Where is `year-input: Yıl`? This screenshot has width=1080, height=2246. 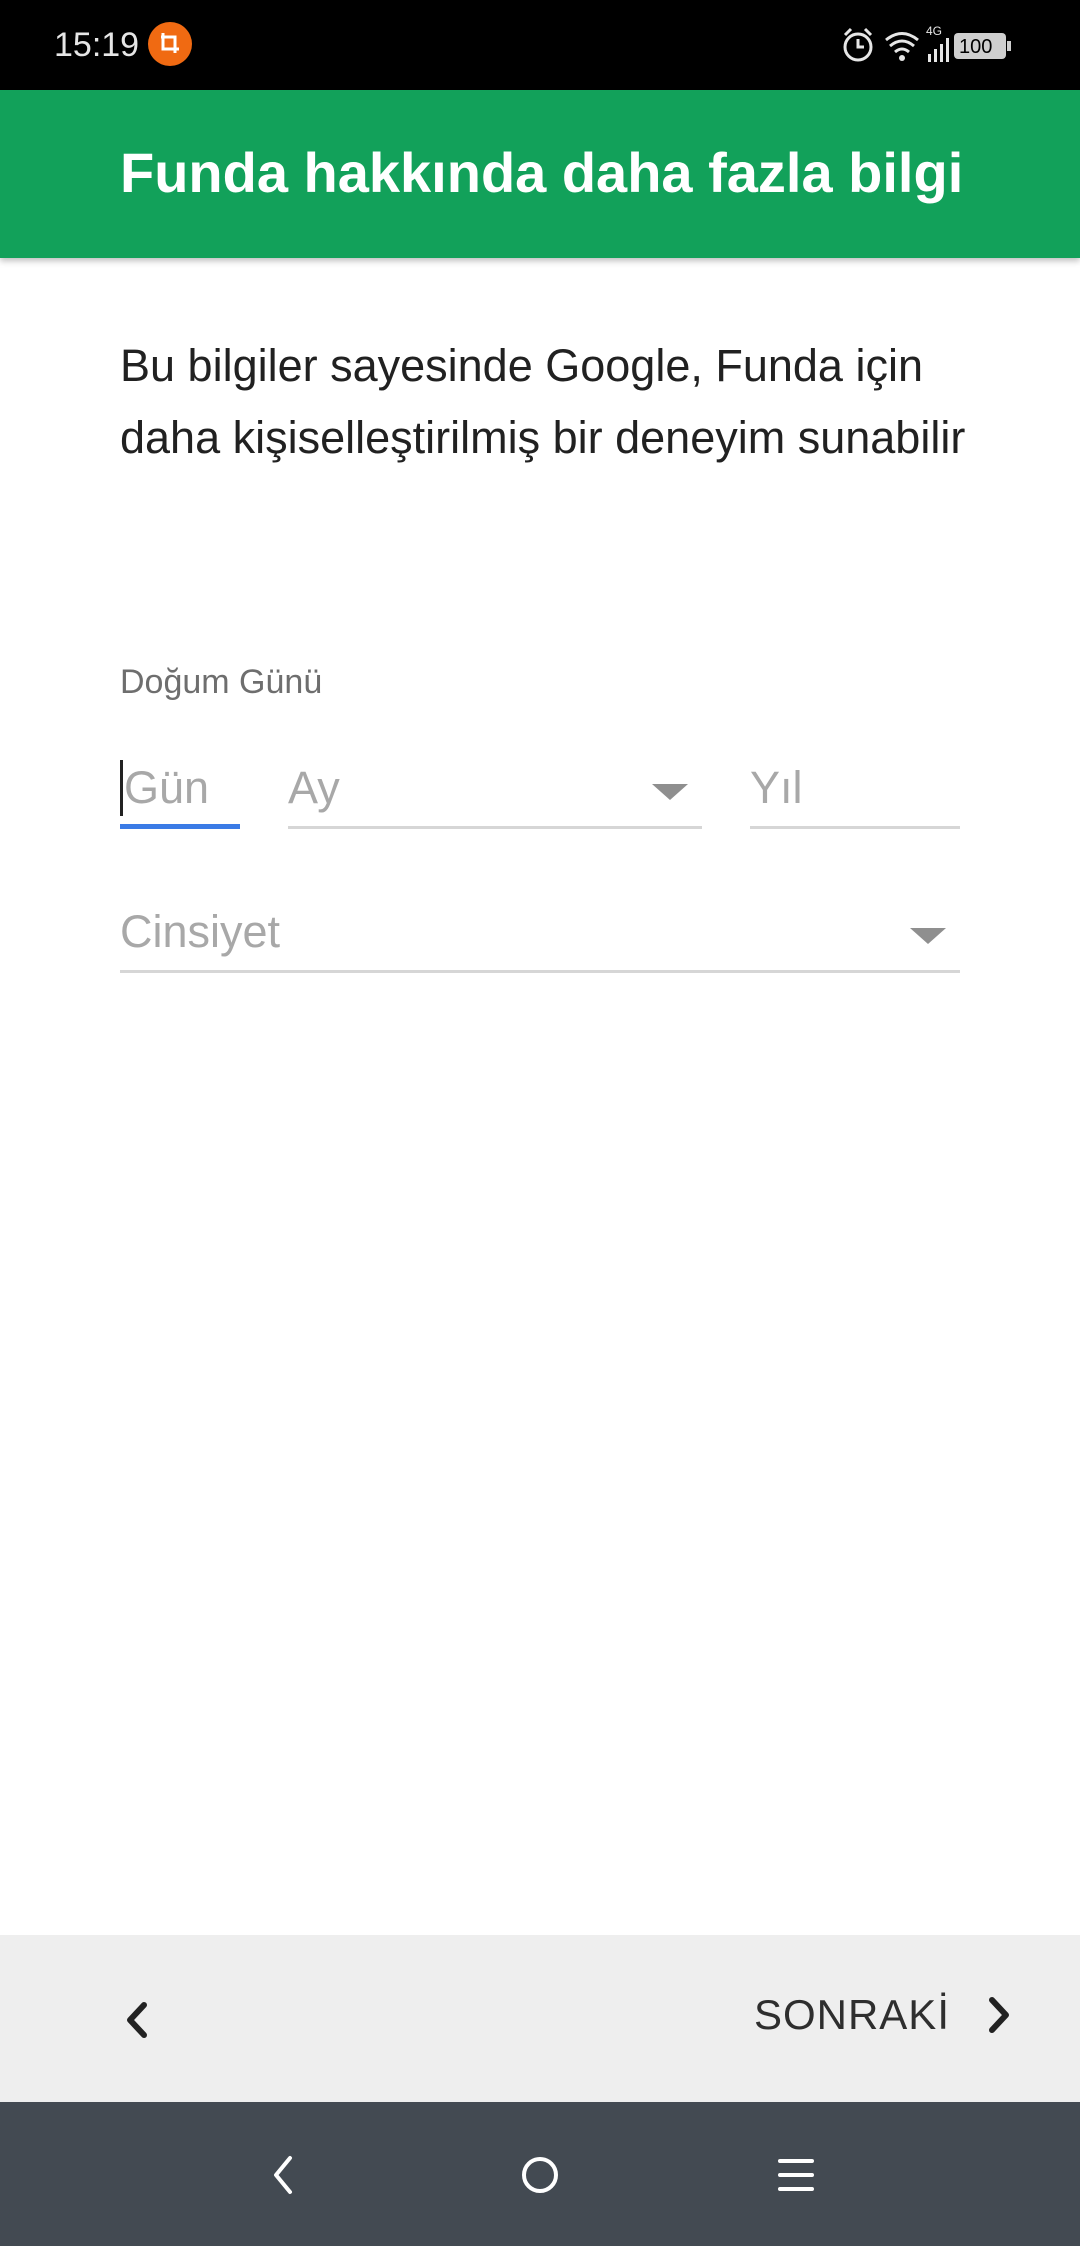 year-input: Yıl is located at coordinates (855, 790).